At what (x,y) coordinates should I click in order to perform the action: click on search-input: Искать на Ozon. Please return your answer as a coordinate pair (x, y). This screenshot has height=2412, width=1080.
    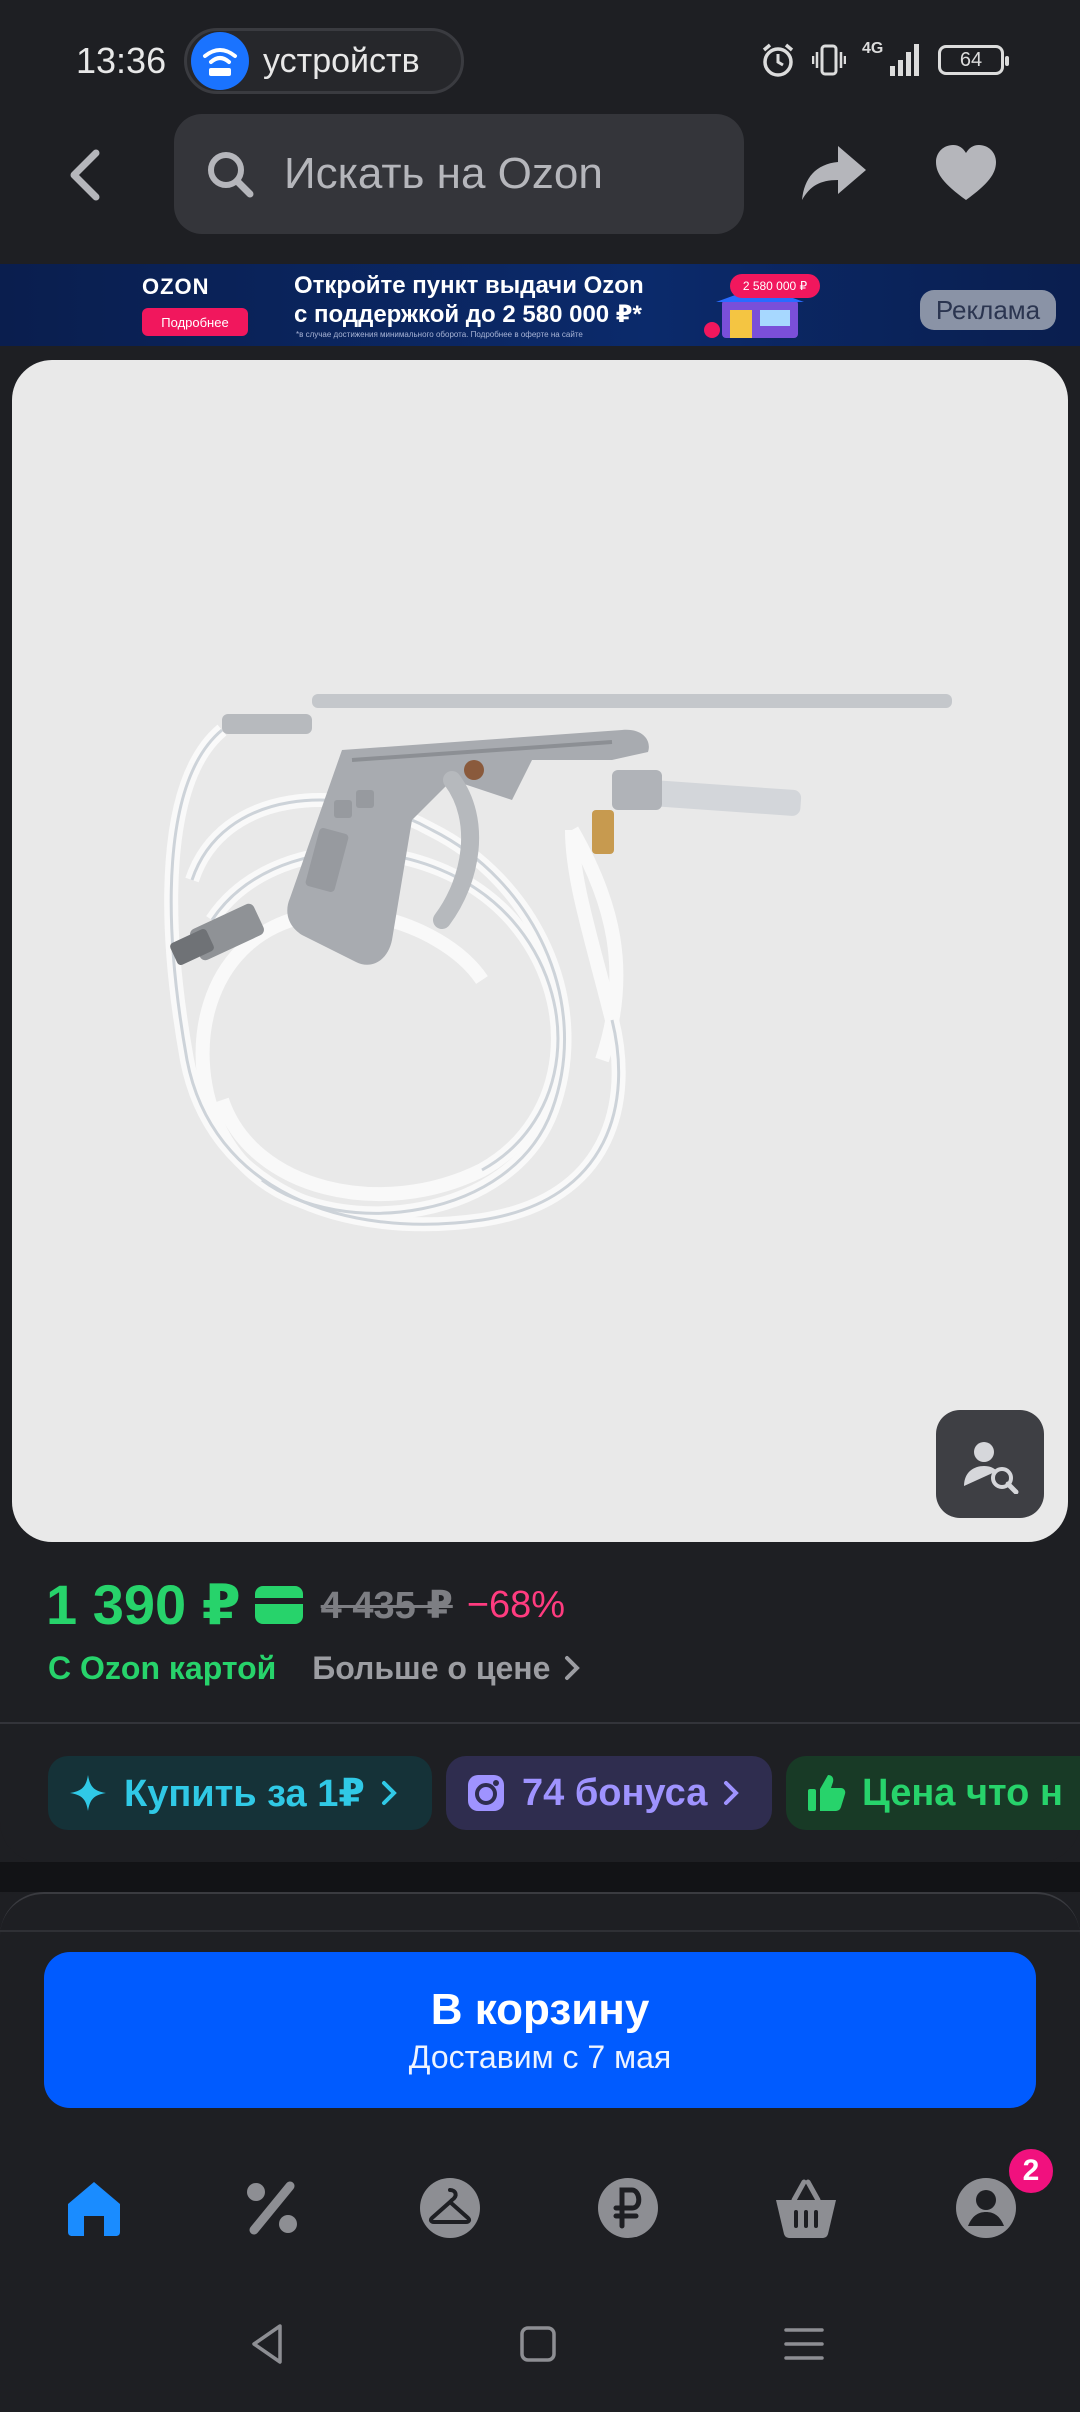
    Looking at the image, I should click on (459, 174).